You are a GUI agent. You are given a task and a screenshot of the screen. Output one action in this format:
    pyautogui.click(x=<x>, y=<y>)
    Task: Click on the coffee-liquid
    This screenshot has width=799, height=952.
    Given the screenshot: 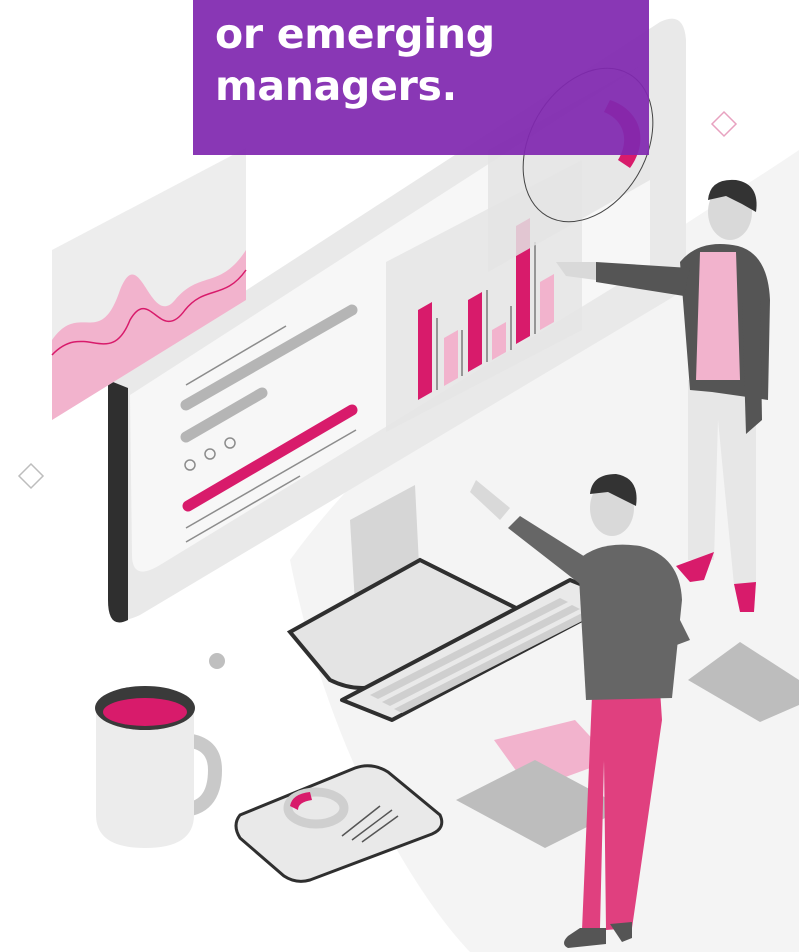 What is the action you would take?
    pyautogui.click(x=145, y=712)
    